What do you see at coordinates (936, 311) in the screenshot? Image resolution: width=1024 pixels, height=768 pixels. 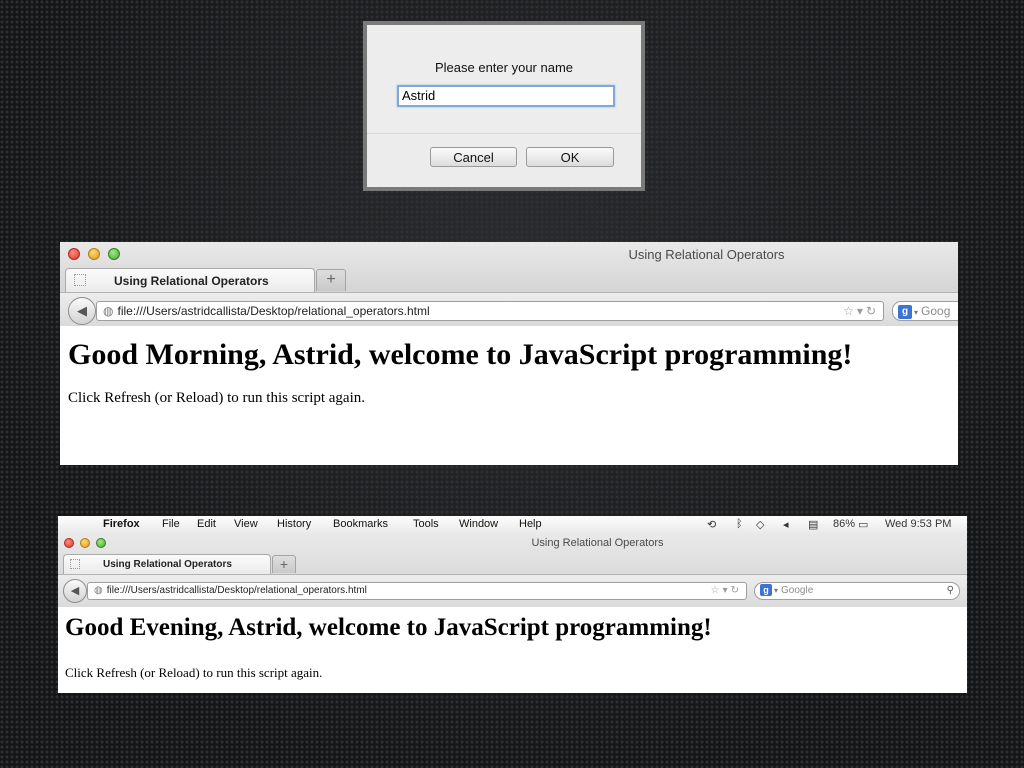 I see `search-placeholder: Goog` at bounding box center [936, 311].